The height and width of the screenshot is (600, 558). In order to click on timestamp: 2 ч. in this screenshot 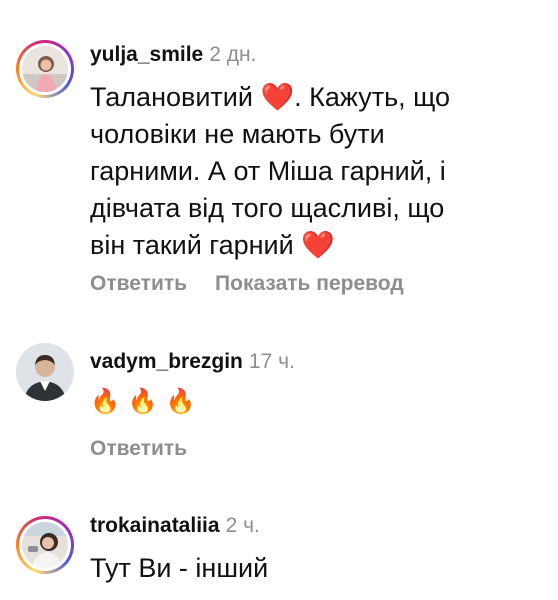, I will do `click(242, 525)`.